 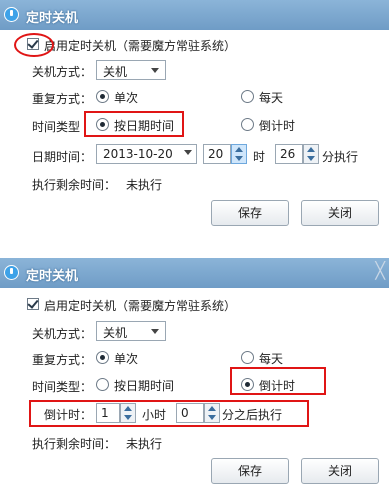 I want to click on date-value: 2013-10-20, so click(x=138, y=154).